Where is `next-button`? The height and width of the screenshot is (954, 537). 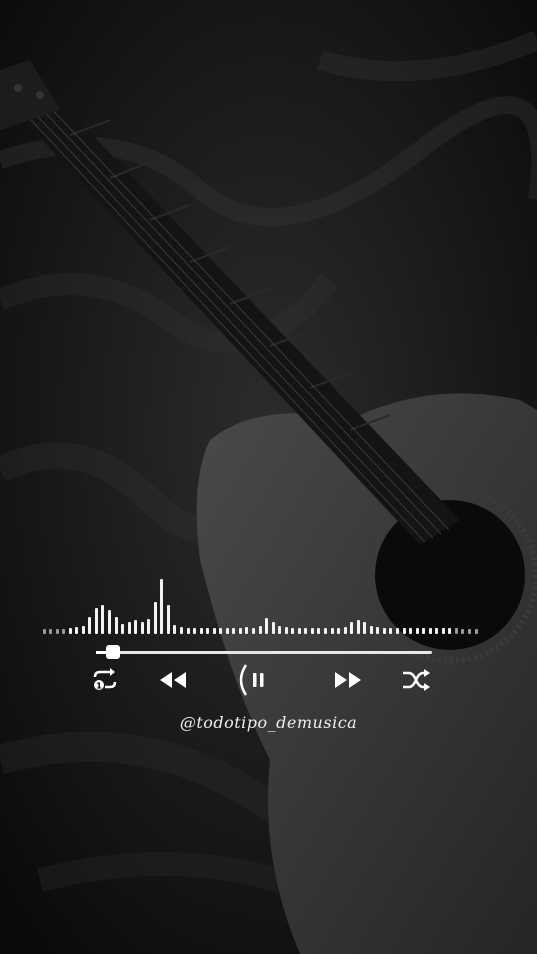
next-button is located at coordinates (348, 680).